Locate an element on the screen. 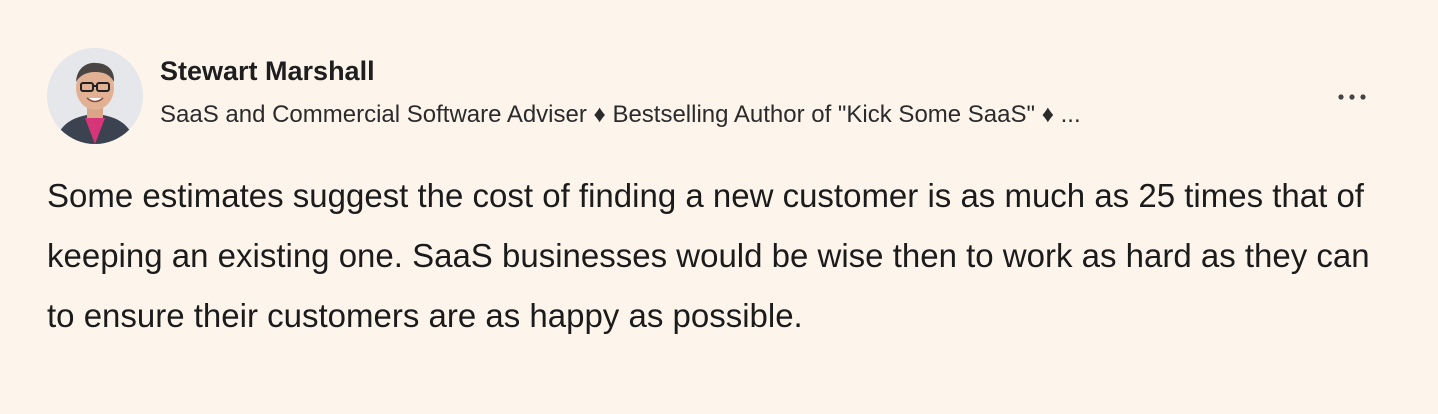 This screenshot has height=414, width=1438. avatar-photo-icon is located at coordinates (95, 96).